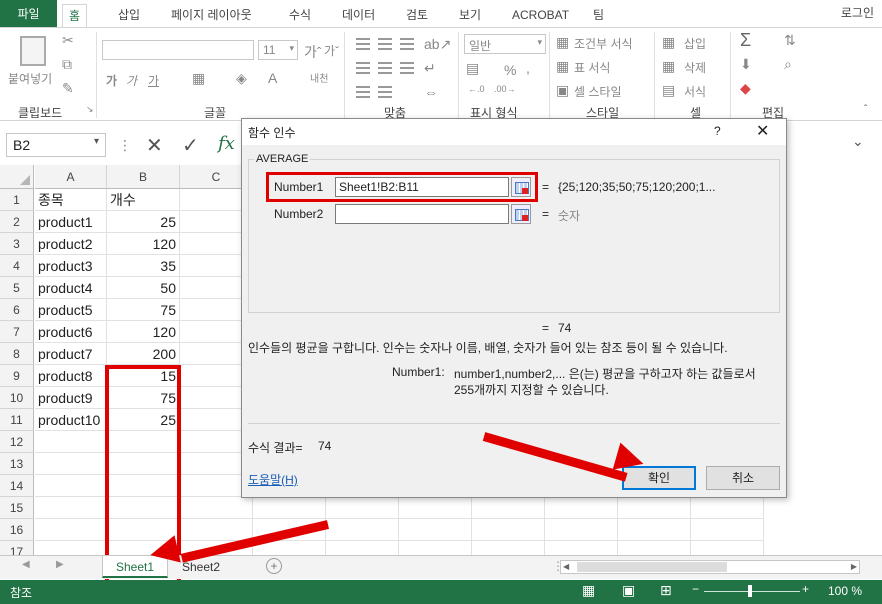 The width and height of the screenshot is (882, 604). What do you see at coordinates (226, 143) in the screenshot?
I see `insert-function-icon: fx` at bounding box center [226, 143].